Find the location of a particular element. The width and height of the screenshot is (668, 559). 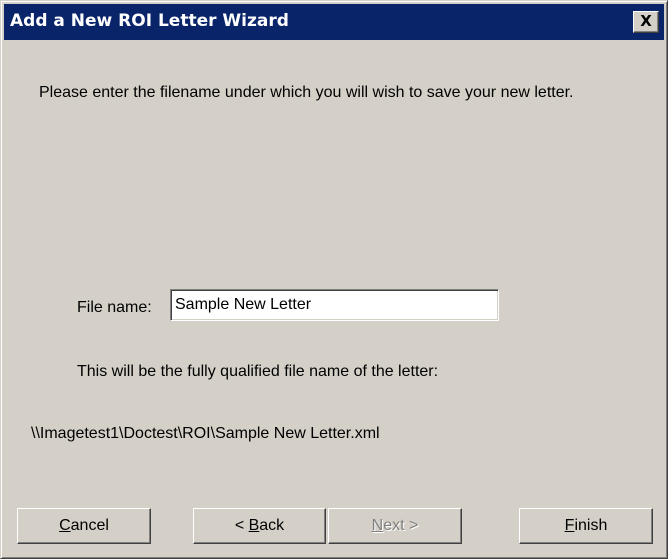

next-button: Next > is located at coordinates (395, 526).